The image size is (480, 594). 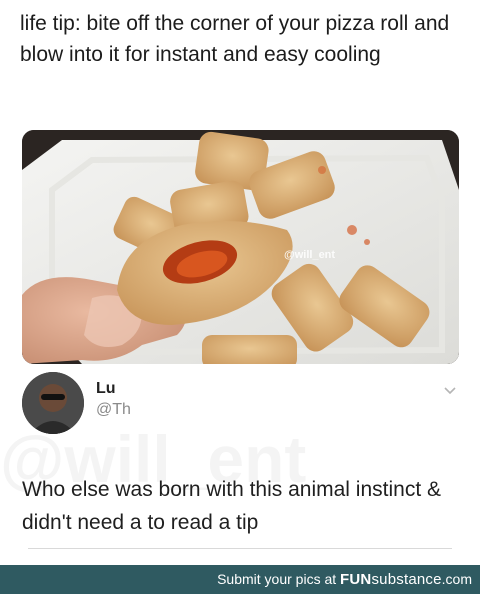 I want to click on photo-watermark: @will_ent, so click(x=309, y=255).